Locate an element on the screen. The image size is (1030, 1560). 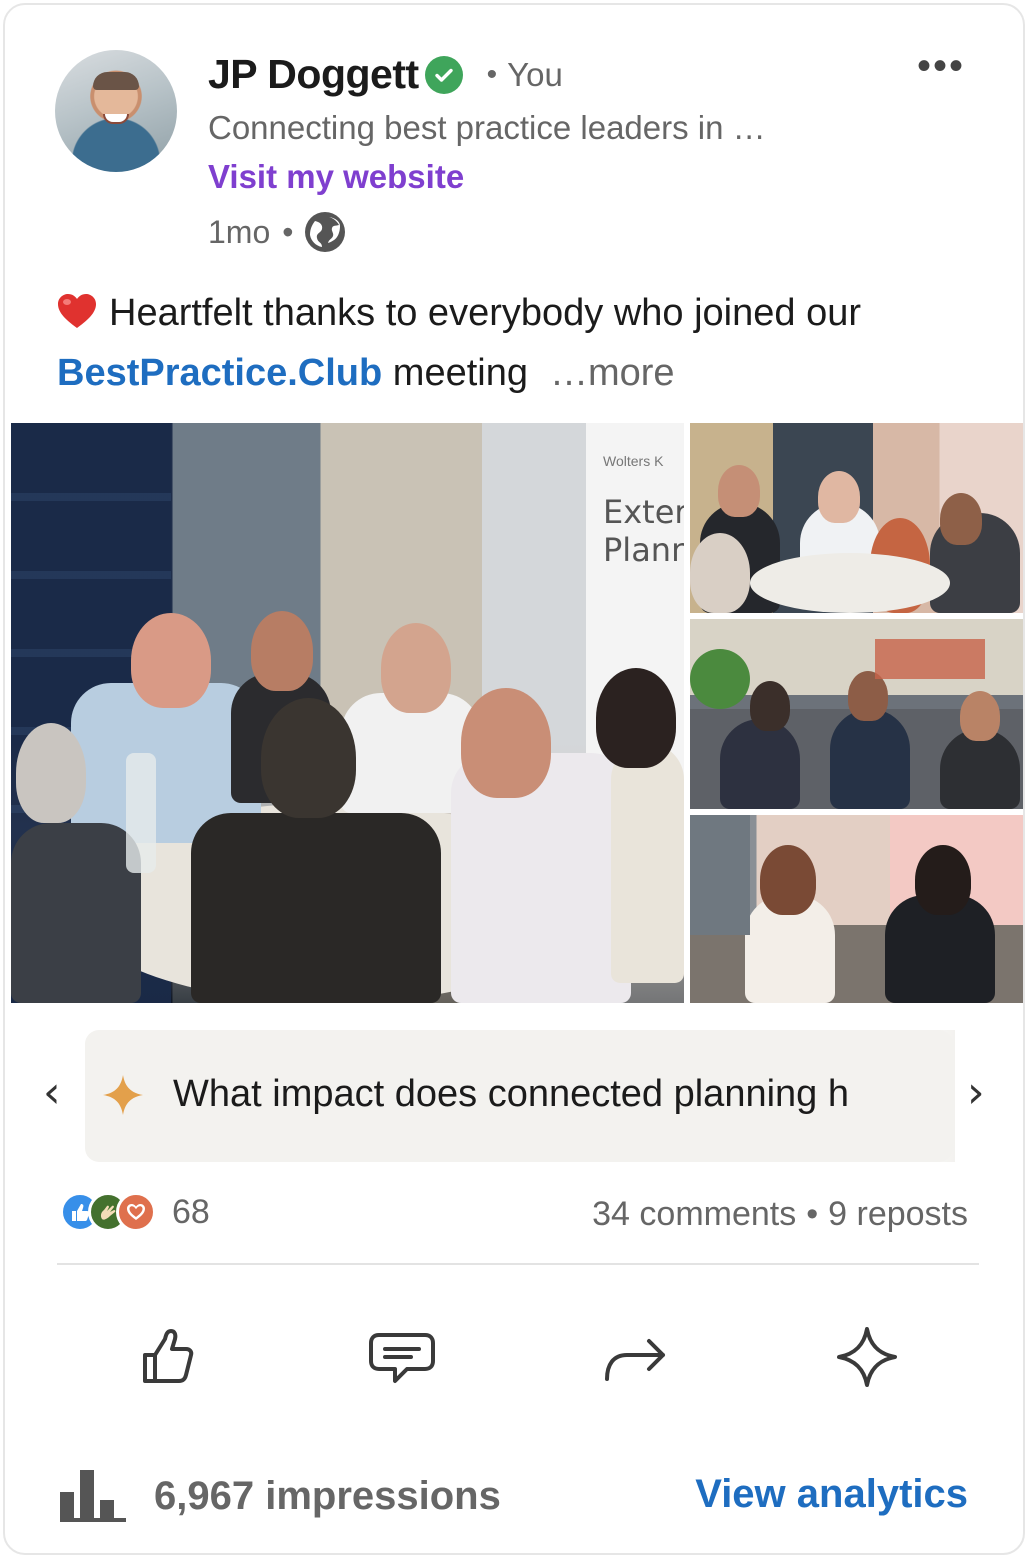
sparkle-icon is located at coordinates (123, 1095).